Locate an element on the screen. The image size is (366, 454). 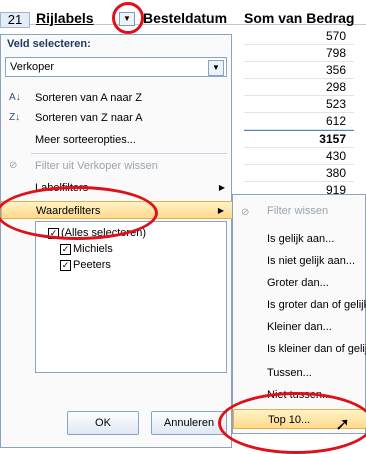
checkbox-peeters: ✓ Peeters is located at coordinates (85, 265).